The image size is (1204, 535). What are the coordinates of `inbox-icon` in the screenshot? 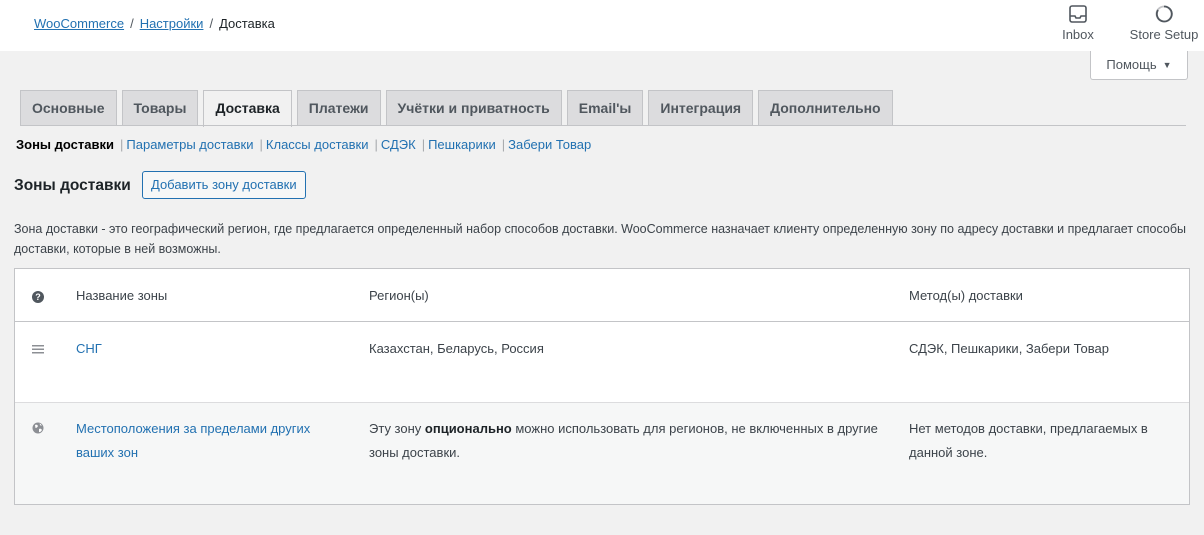 It's located at (1078, 14).